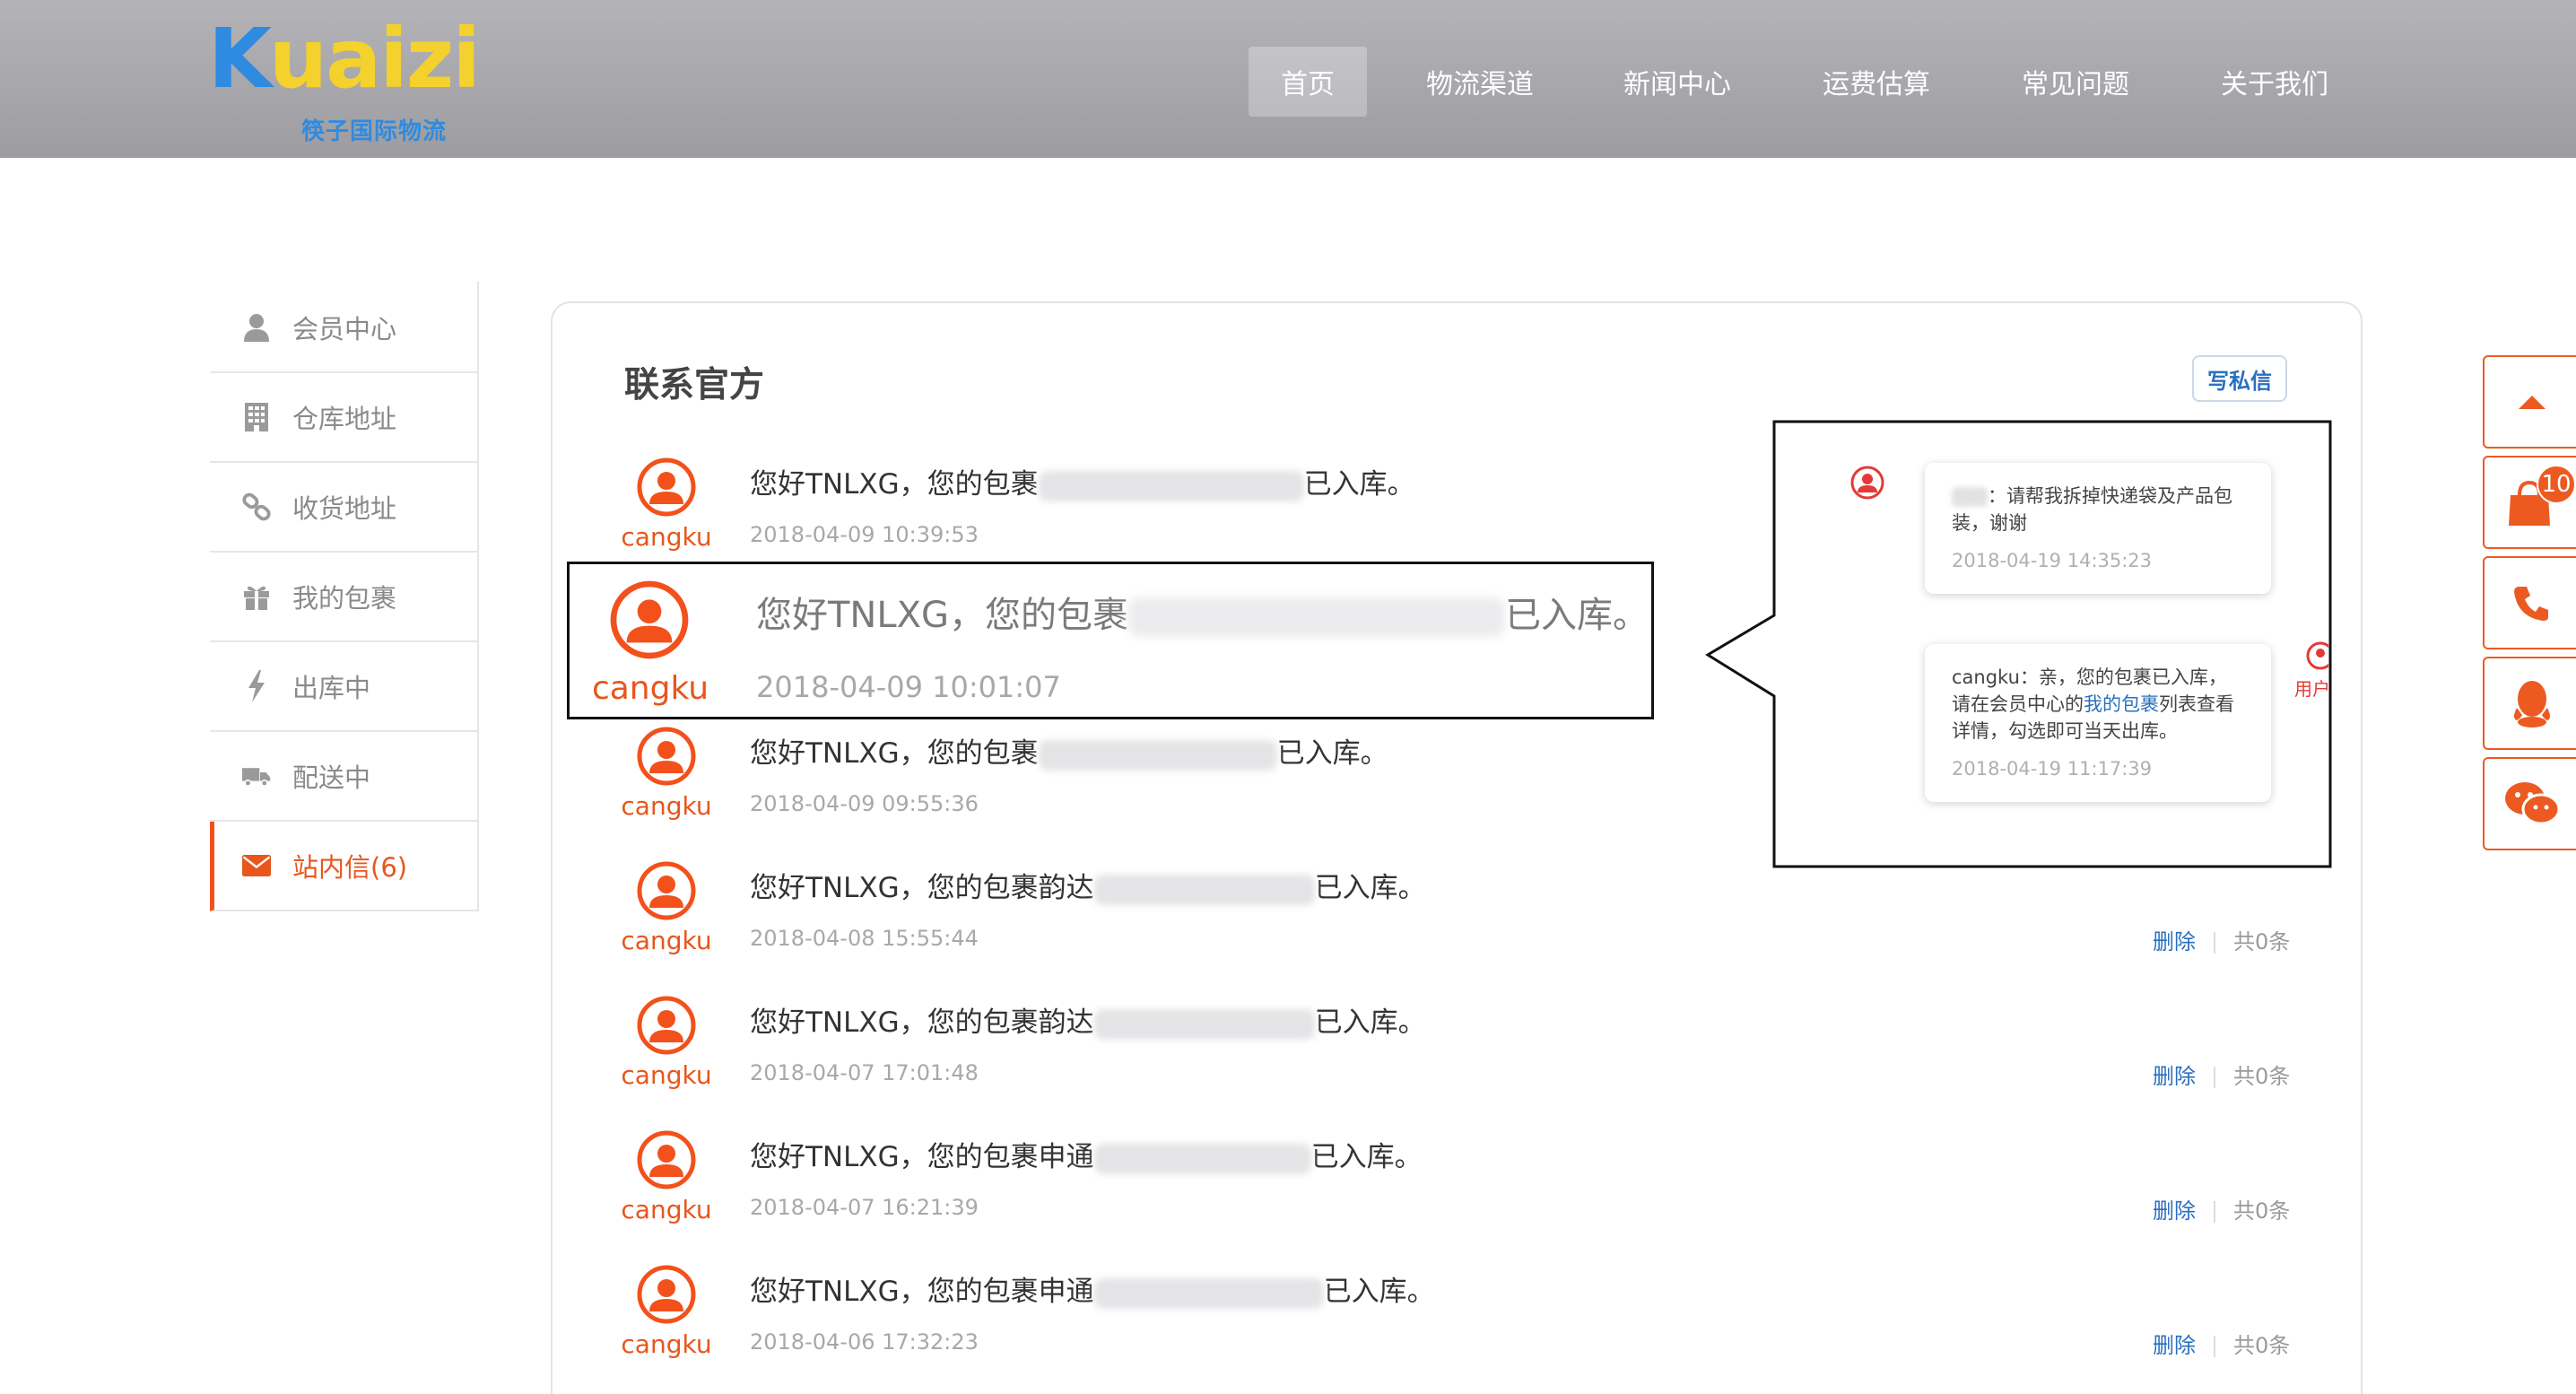  I want to click on sidebar-item-label: 仓库地址, so click(344, 419).